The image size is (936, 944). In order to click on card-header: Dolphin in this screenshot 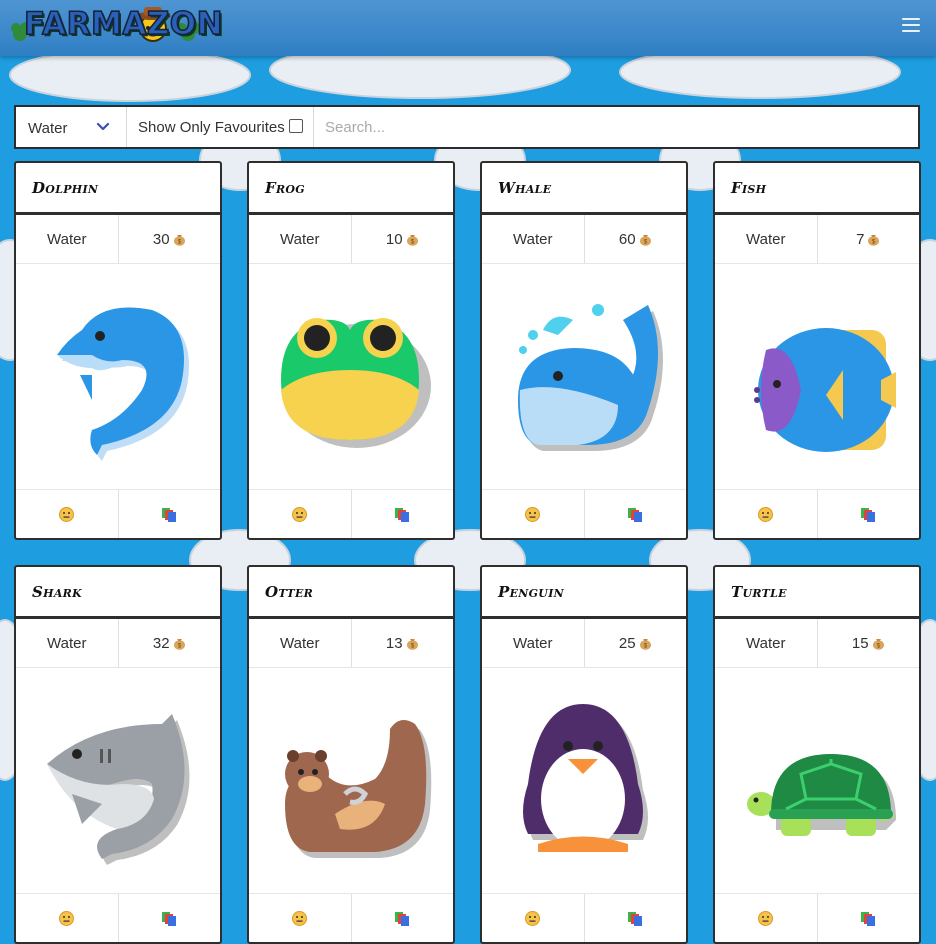, I will do `click(118, 189)`.